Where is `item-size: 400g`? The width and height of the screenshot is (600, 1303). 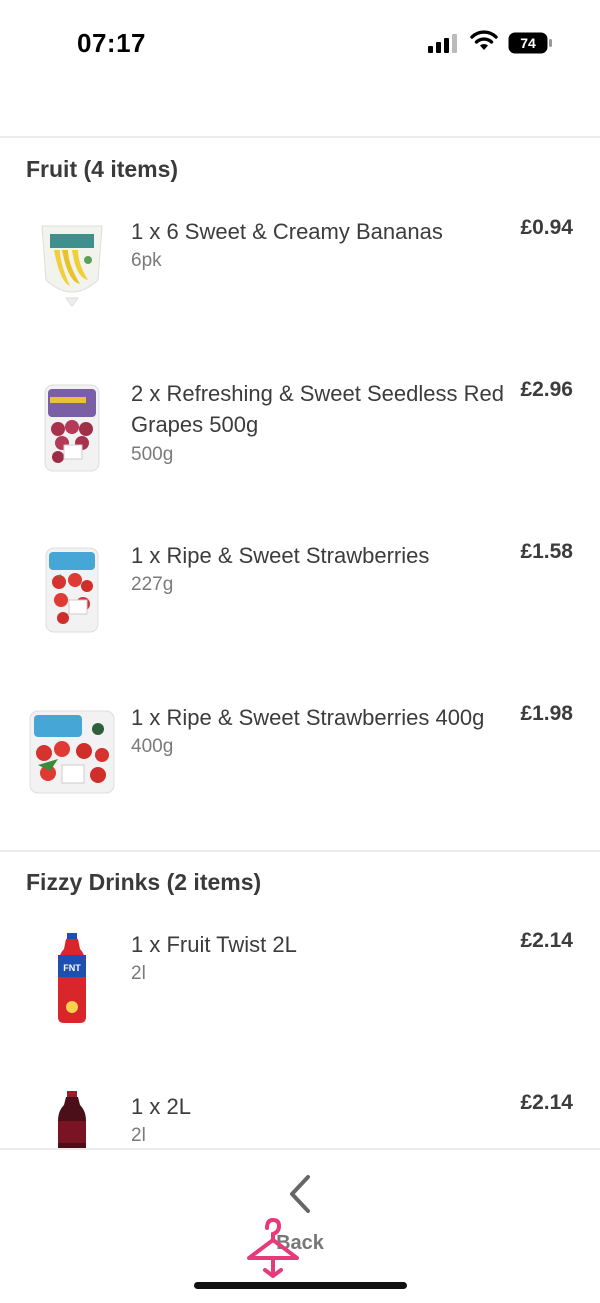 item-size: 400g is located at coordinates (152, 746).